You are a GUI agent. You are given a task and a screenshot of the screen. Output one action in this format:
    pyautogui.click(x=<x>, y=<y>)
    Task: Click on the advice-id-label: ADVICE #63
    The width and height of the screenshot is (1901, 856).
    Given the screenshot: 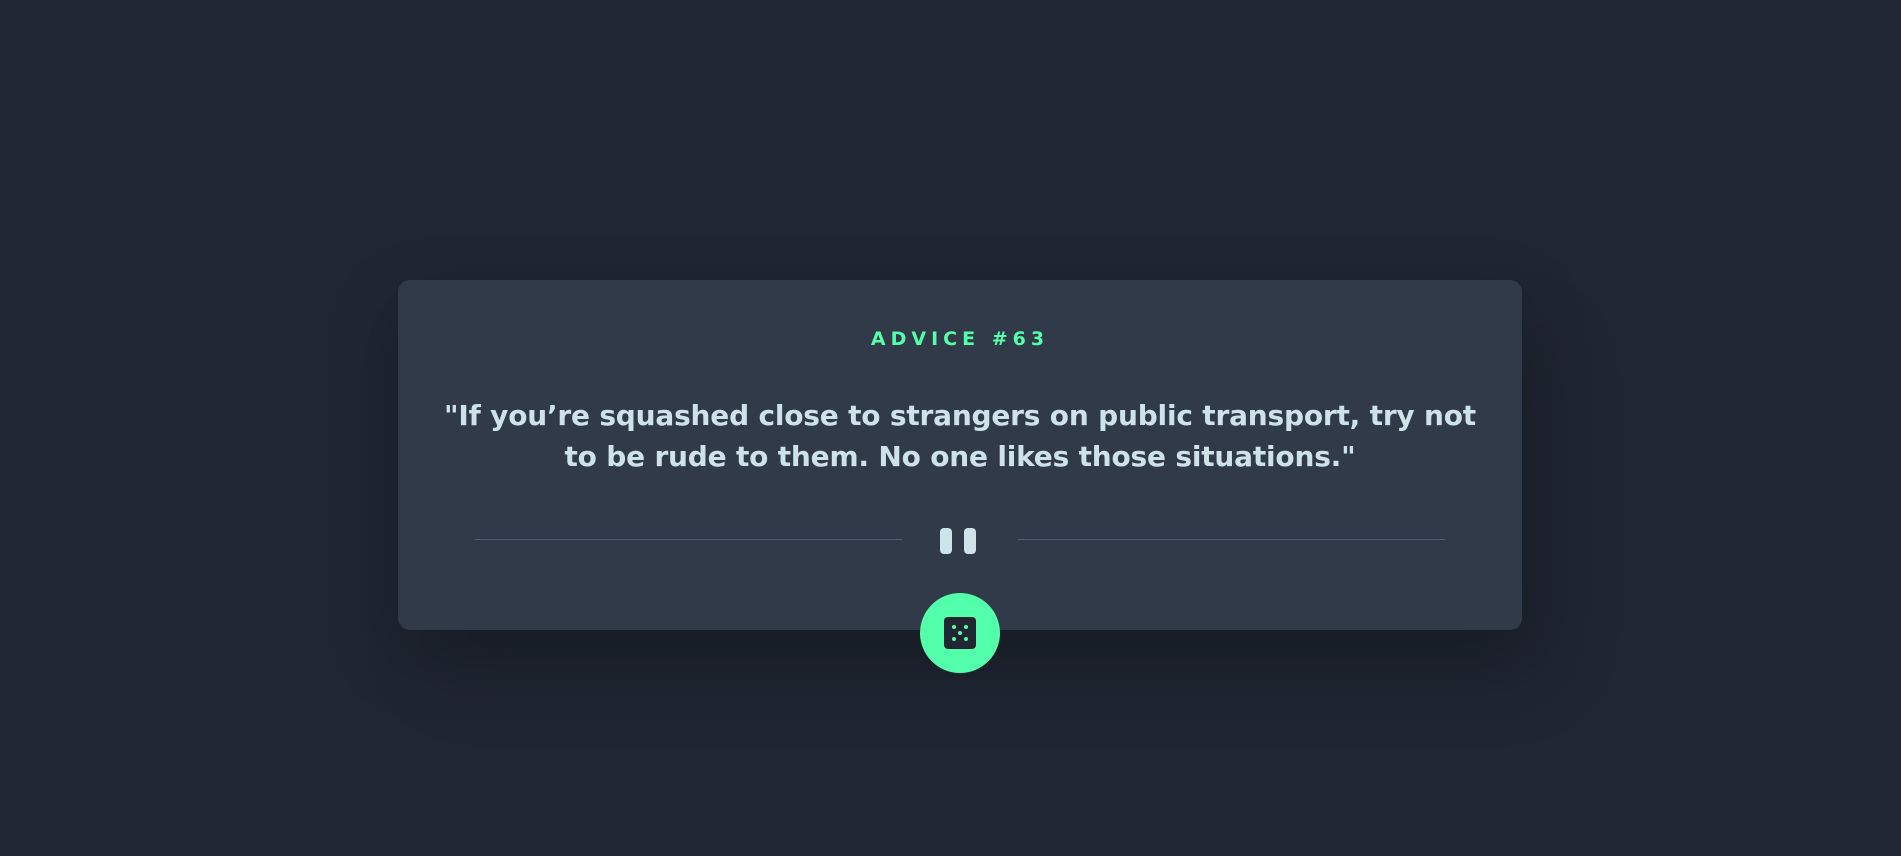 What is the action you would take?
    pyautogui.click(x=960, y=339)
    